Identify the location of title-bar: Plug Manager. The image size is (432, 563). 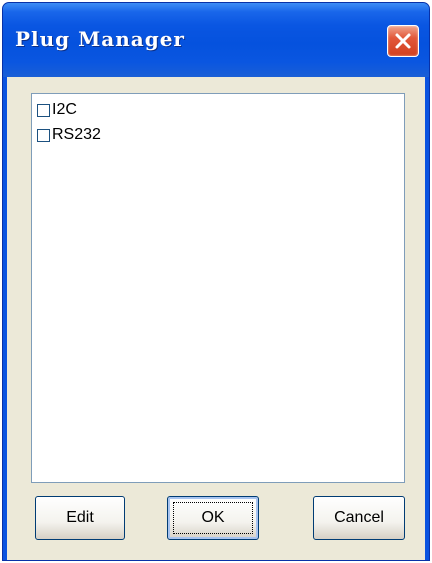
(216, 40).